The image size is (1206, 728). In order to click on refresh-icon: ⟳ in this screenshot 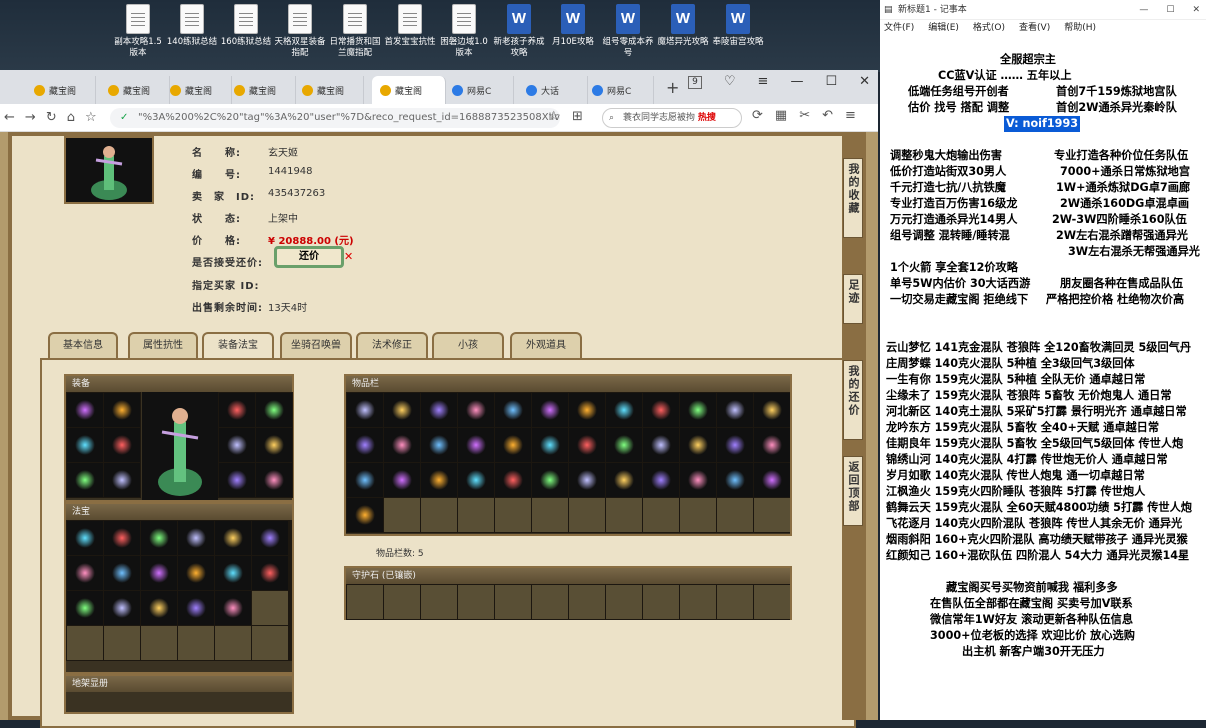, I will do `click(757, 115)`.